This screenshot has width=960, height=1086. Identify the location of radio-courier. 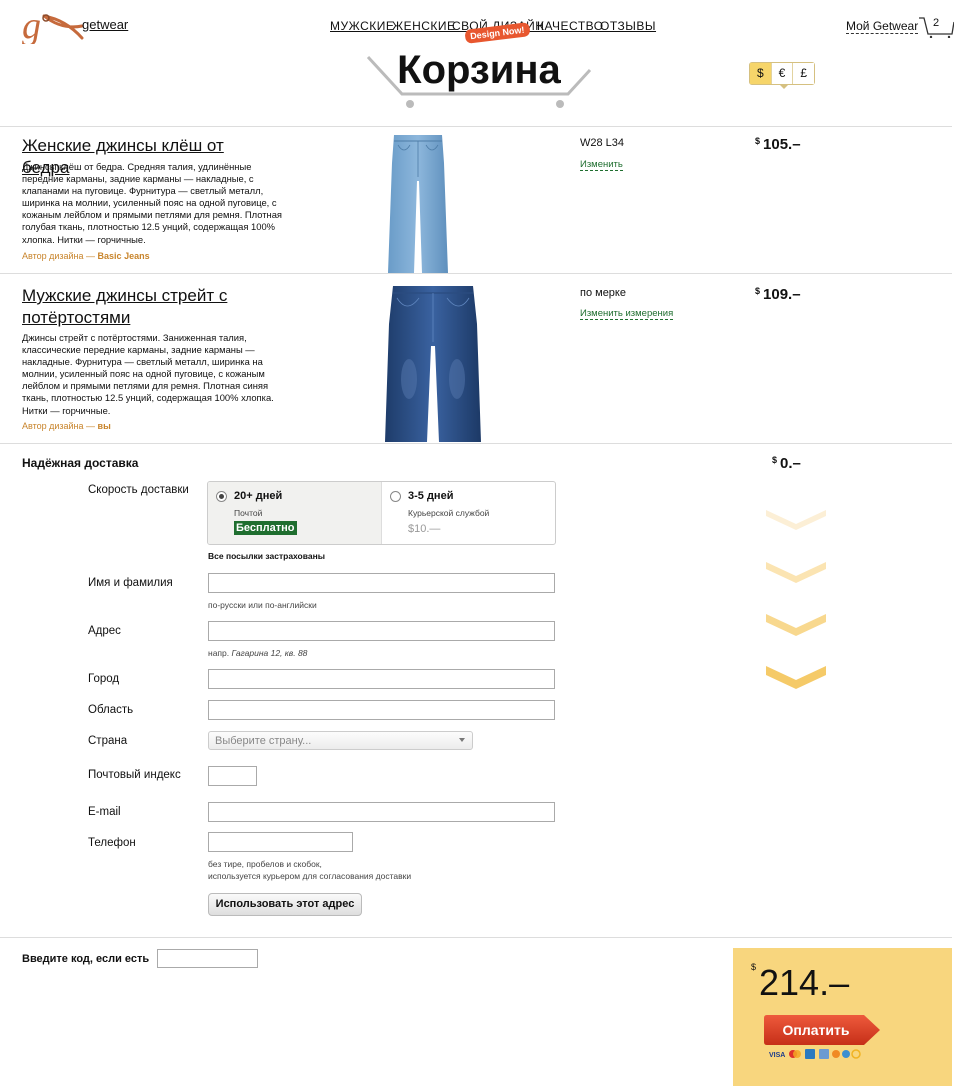
(395, 496).